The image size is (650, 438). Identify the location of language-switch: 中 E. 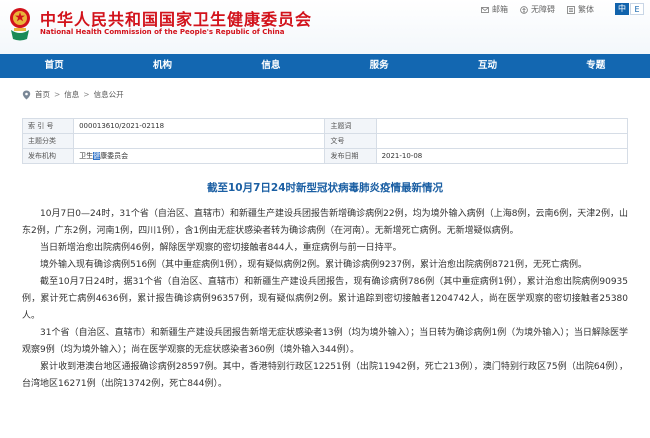
(629, 9).